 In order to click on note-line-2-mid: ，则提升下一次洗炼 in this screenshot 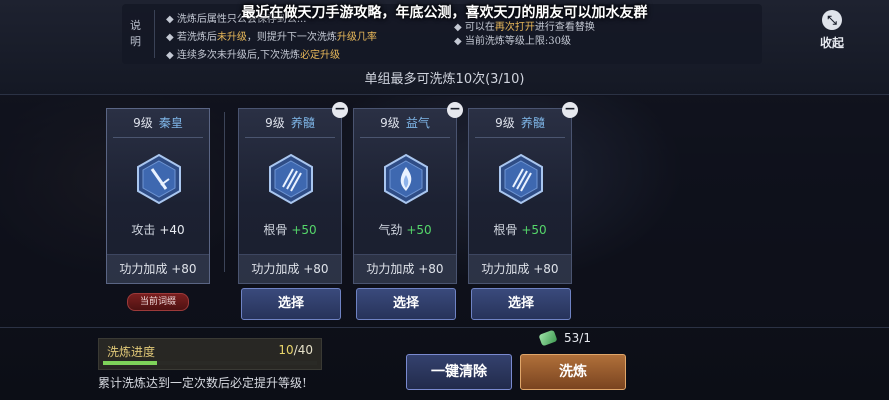, I will do `click(291, 37)`.